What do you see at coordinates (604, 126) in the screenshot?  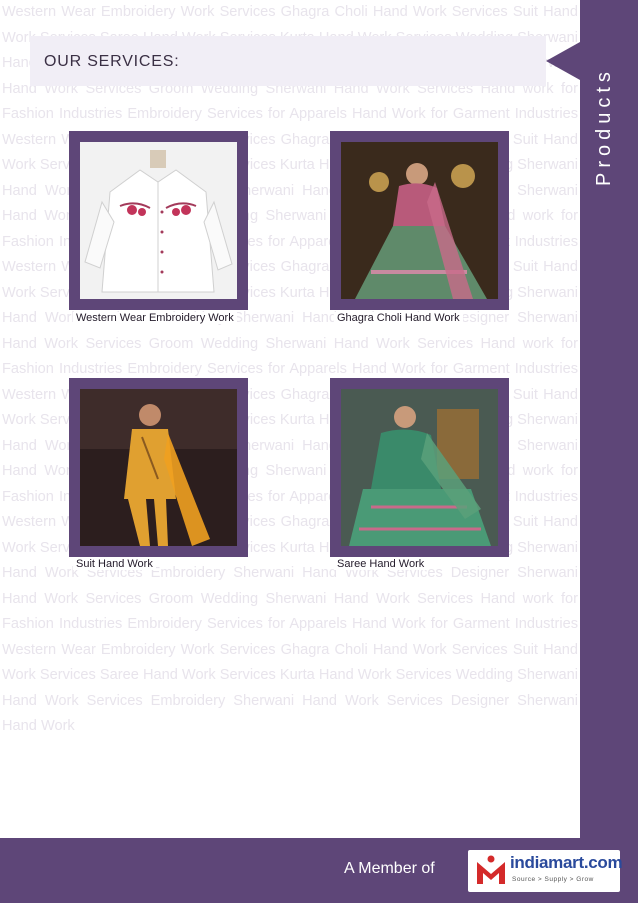 I see `sidebar-products-label: Products` at bounding box center [604, 126].